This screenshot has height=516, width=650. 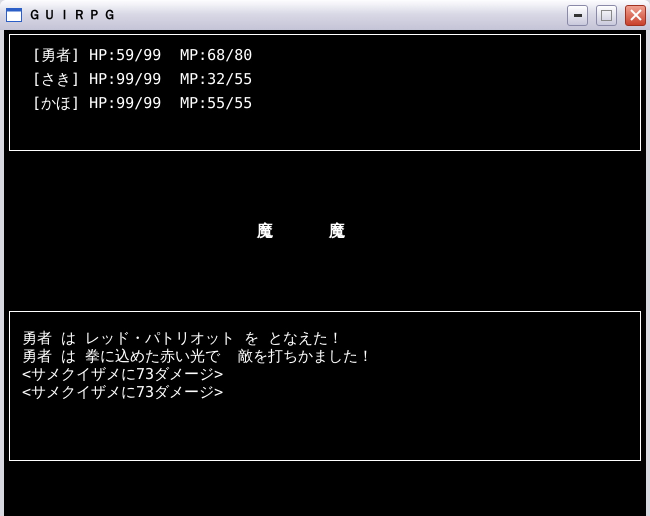 I want to click on member-name: [さき], so click(x=56, y=79).